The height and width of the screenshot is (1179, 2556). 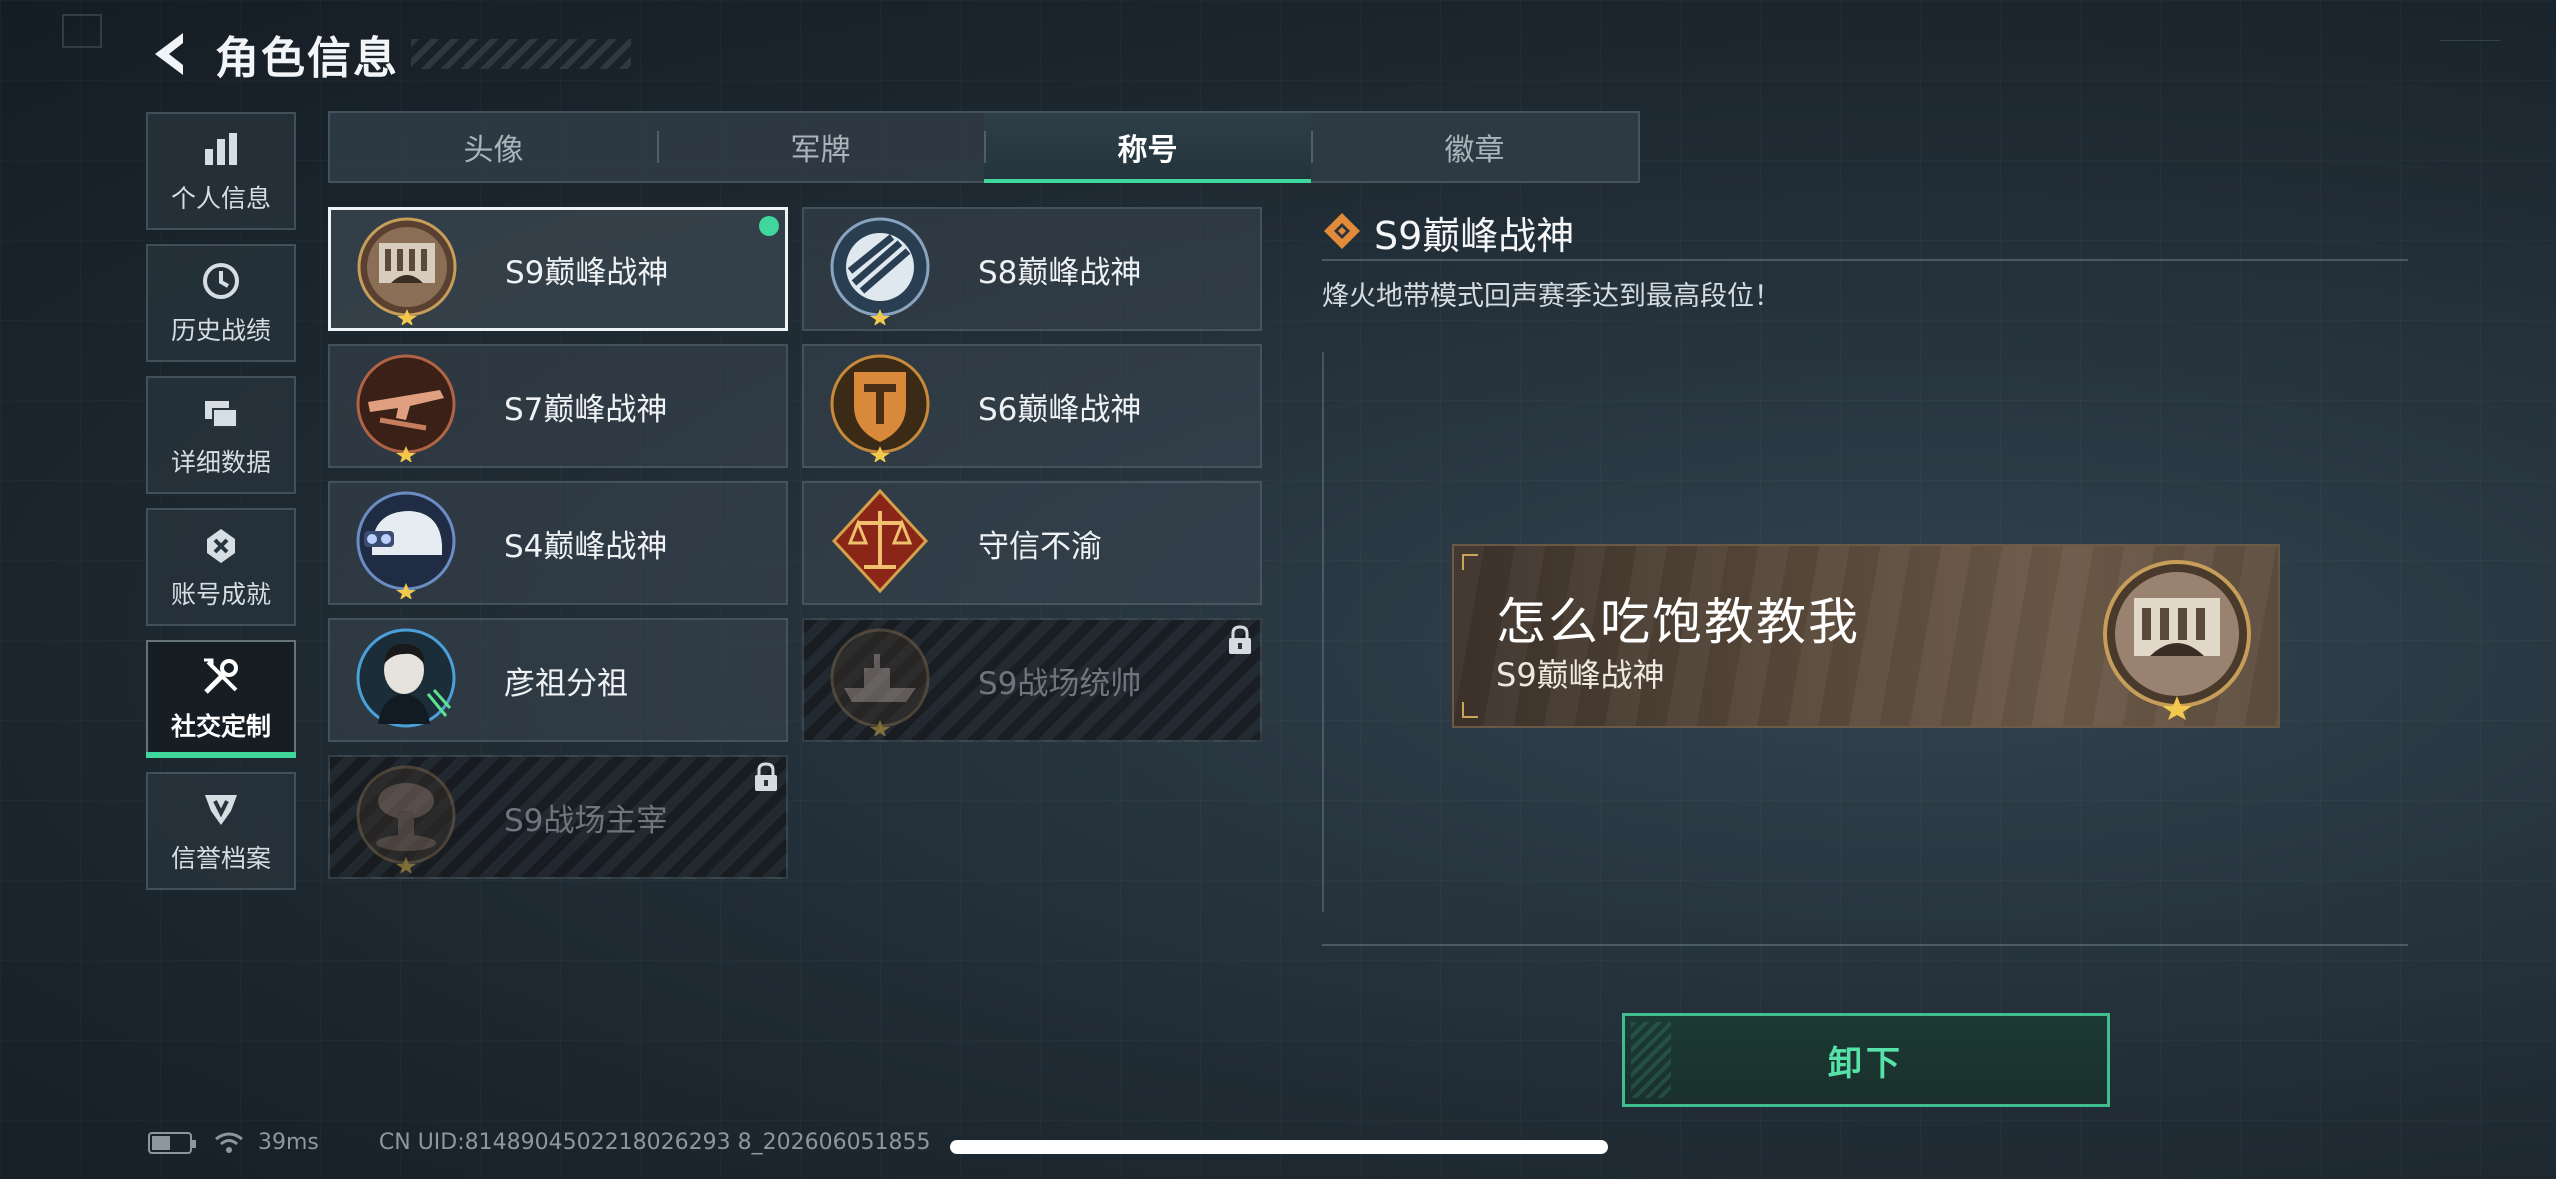 What do you see at coordinates (1147, 148) in the screenshot?
I see `tab-title: 称号` at bounding box center [1147, 148].